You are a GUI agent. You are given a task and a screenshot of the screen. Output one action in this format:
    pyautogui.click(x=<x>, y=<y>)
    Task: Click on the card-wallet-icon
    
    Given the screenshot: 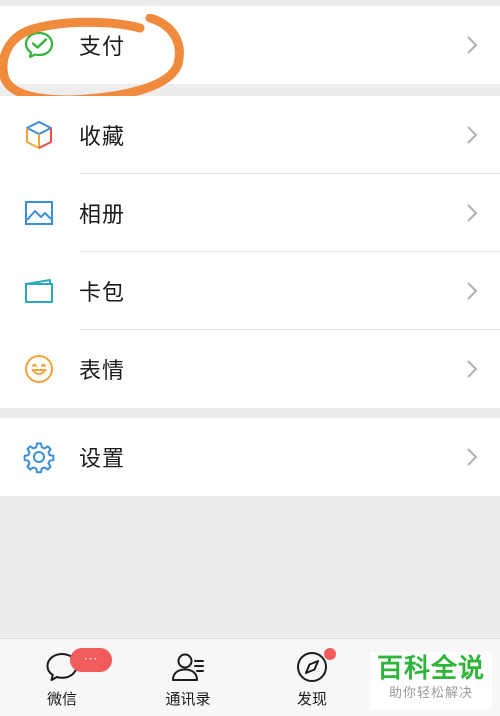 What is the action you would take?
    pyautogui.click(x=39, y=291)
    